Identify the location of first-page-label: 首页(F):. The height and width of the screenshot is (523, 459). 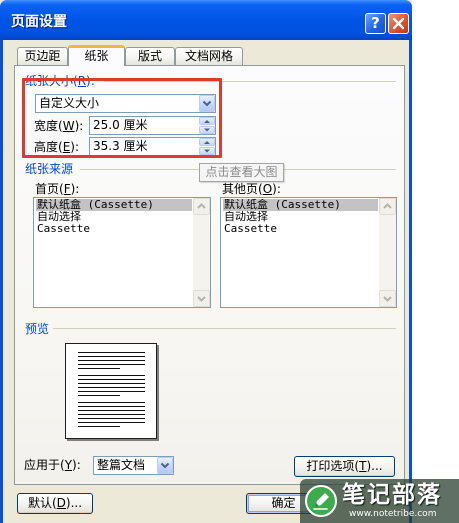
(57, 189).